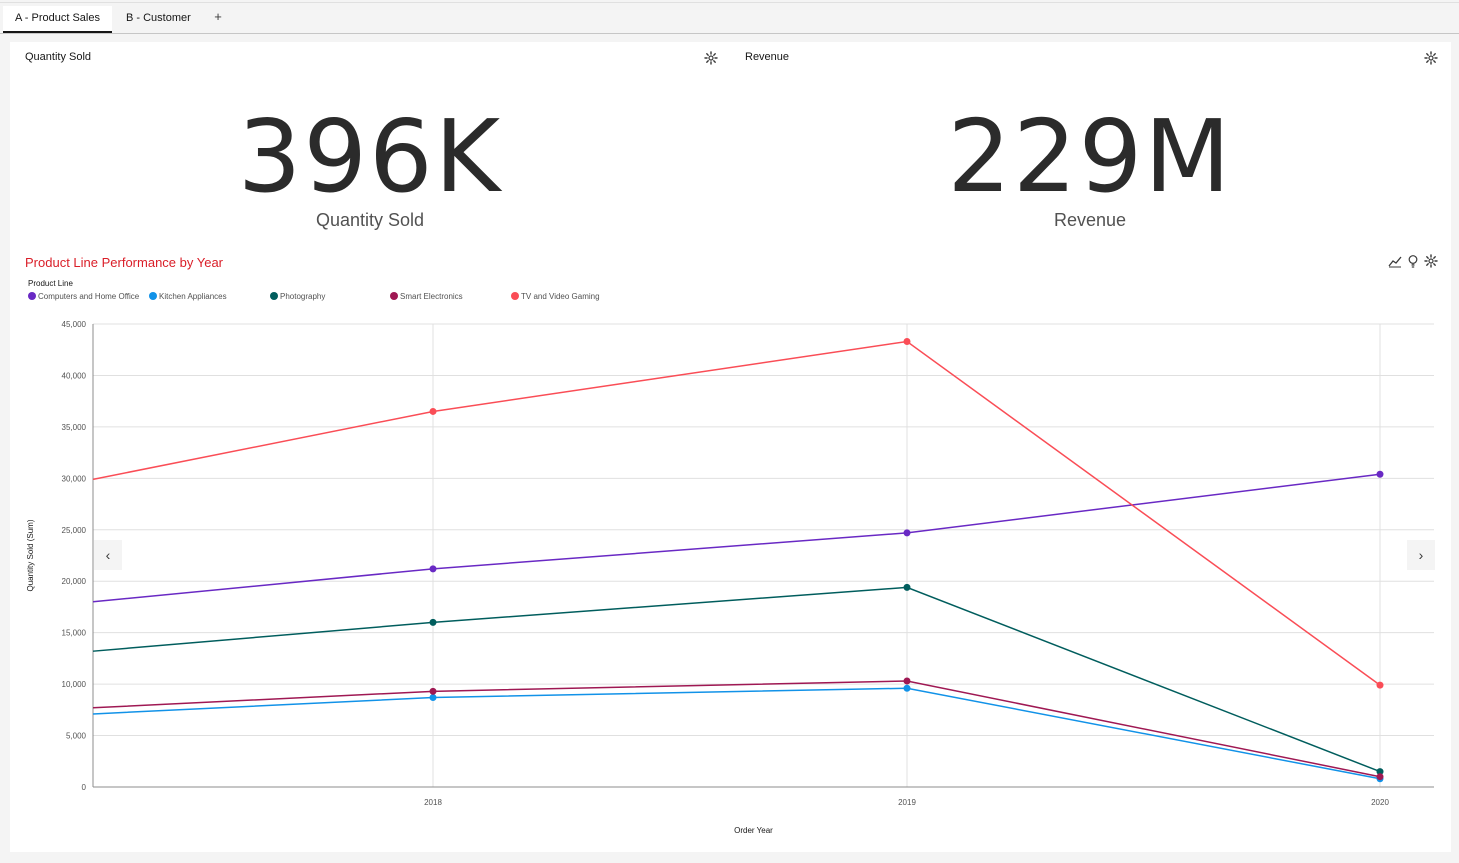 The width and height of the screenshot is (1459, 863). What do you see at coordinates (218, 18) in the screenshot?
I see `add-tab-button: +` at bounding box center [218, 18].